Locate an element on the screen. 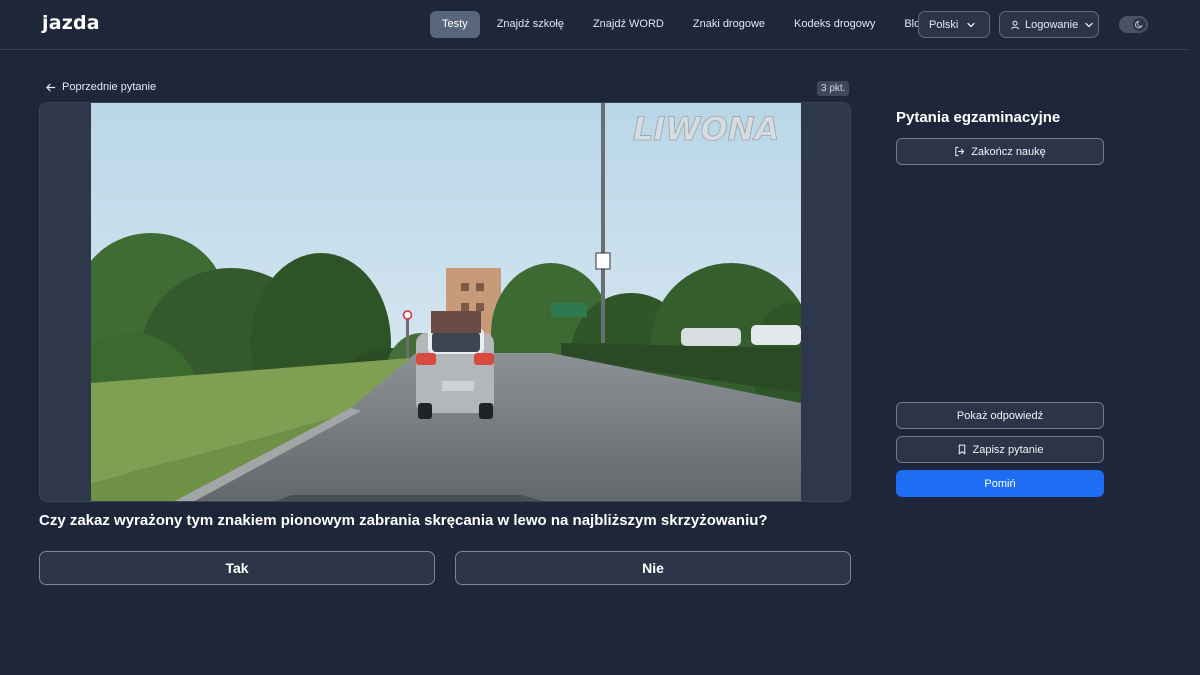 Image resolution: width=1200 pixels, height=675 pixels. answer-no-button: Nie is located at coordinates (653, 568).